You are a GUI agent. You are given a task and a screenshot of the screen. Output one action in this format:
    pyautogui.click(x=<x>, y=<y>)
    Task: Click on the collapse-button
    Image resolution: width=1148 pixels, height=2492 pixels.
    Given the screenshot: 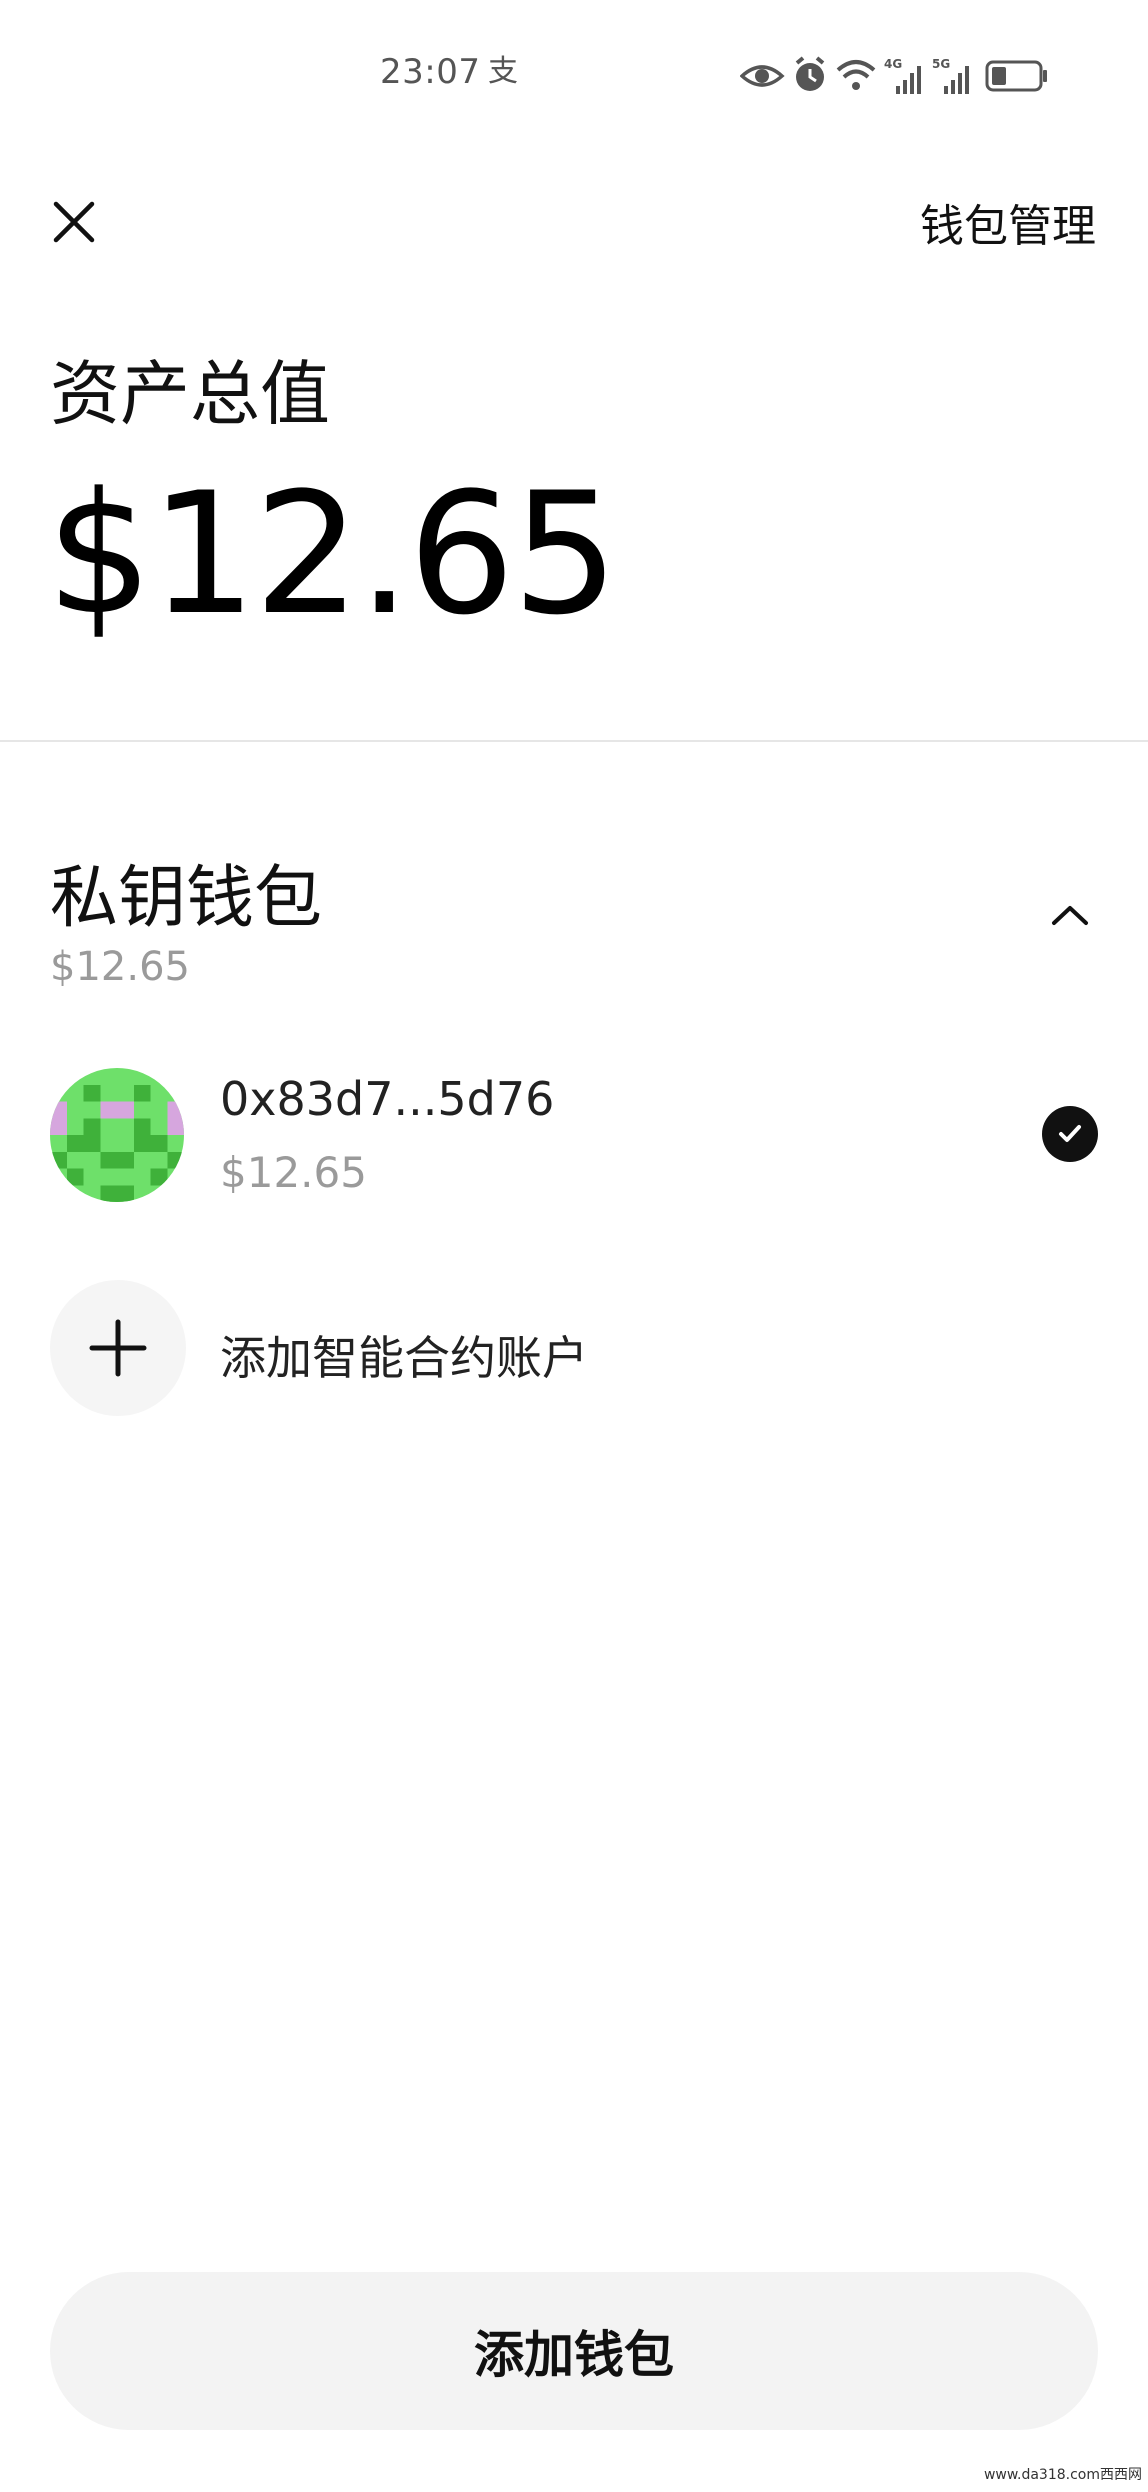 What is the action you would take?
    pyautogui.click(x=1070, y=915)
    